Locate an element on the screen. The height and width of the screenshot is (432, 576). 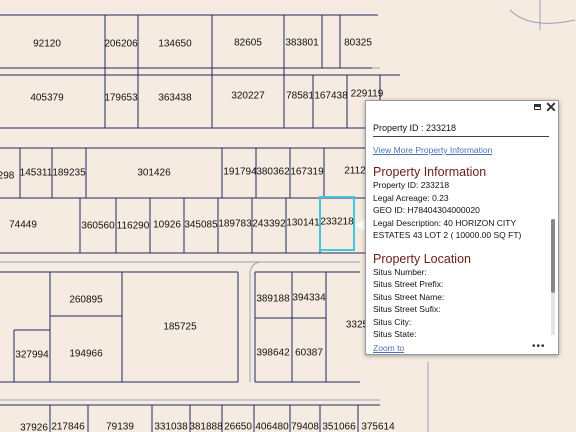
situs-street-name: Situs Street Name: is located at coordinates (409, 296).